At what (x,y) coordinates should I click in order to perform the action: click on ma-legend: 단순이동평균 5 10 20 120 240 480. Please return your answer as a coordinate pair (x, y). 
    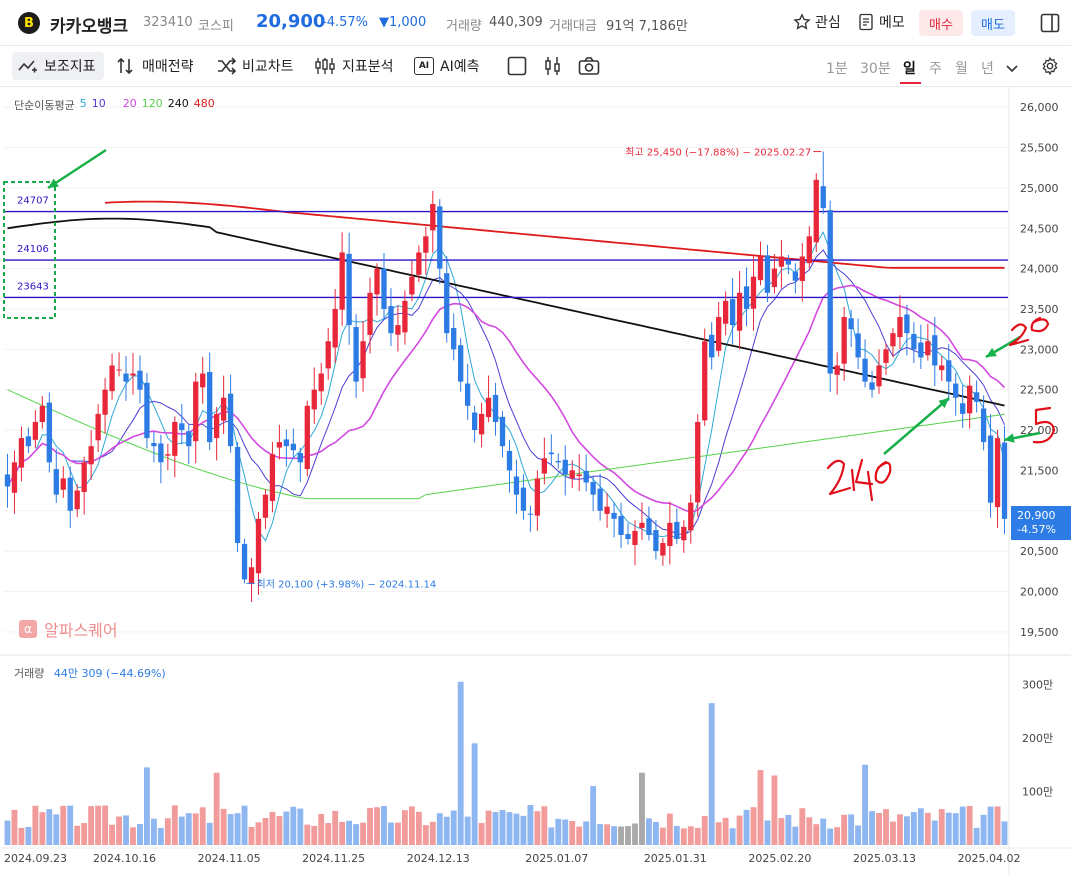
    Looking at the image, I should click on (114, 105).